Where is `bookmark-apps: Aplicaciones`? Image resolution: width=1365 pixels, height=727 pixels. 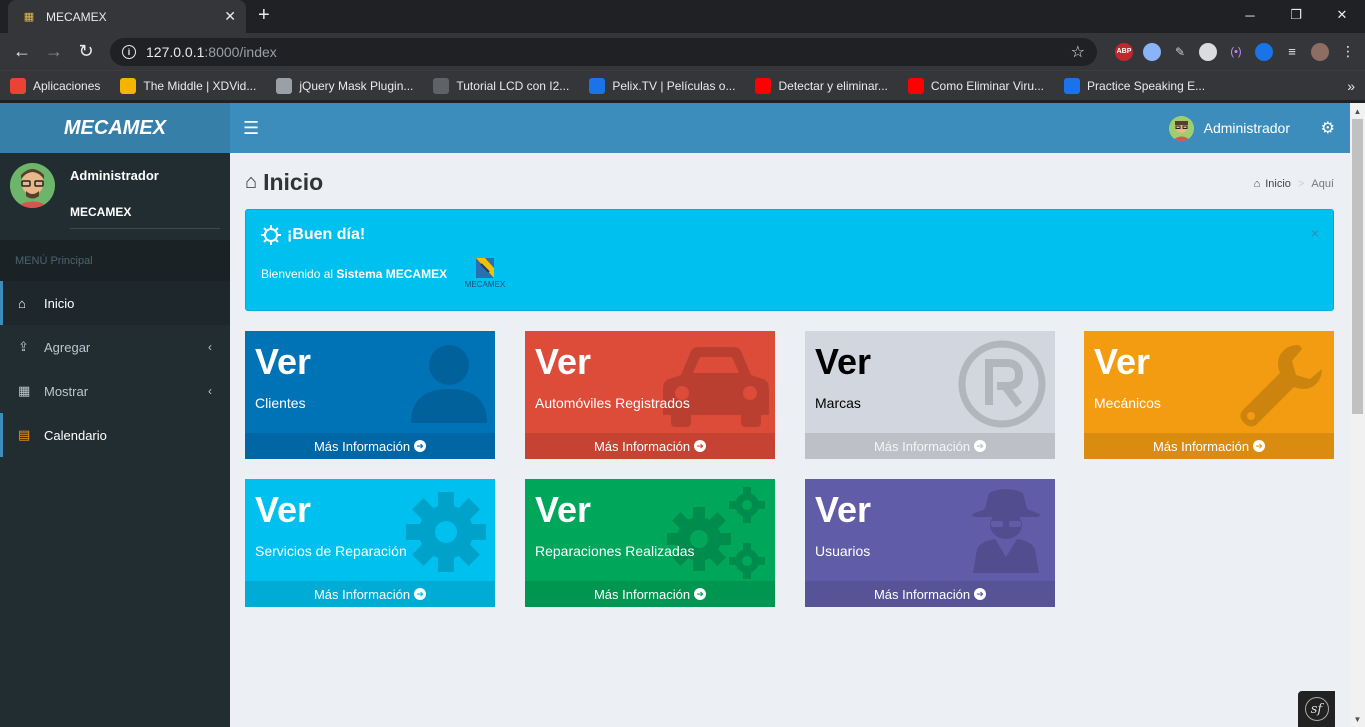
bookmark-apps: Aplicaciones is located at coordinates (55, 85).